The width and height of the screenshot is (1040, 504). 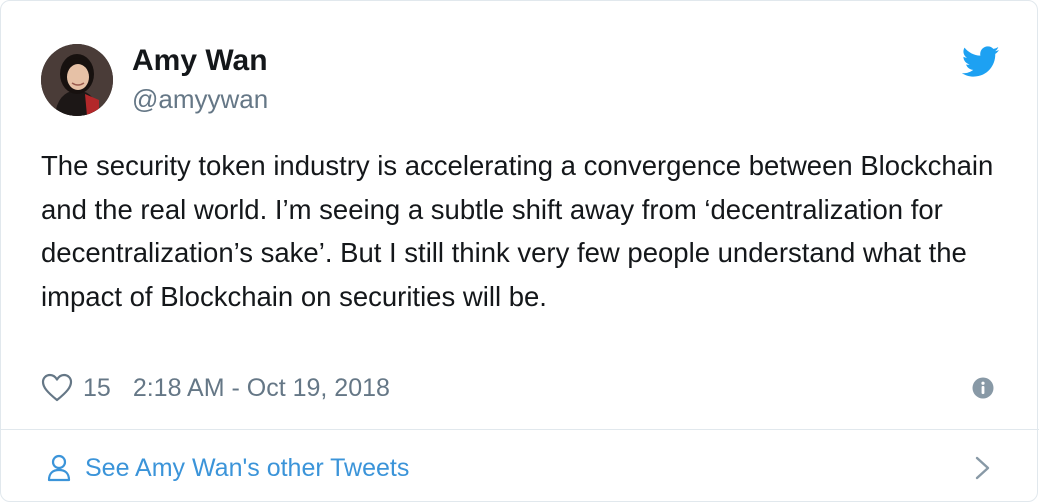 I want to click on author-name: Amy Wan, so click(x=200, y=61).